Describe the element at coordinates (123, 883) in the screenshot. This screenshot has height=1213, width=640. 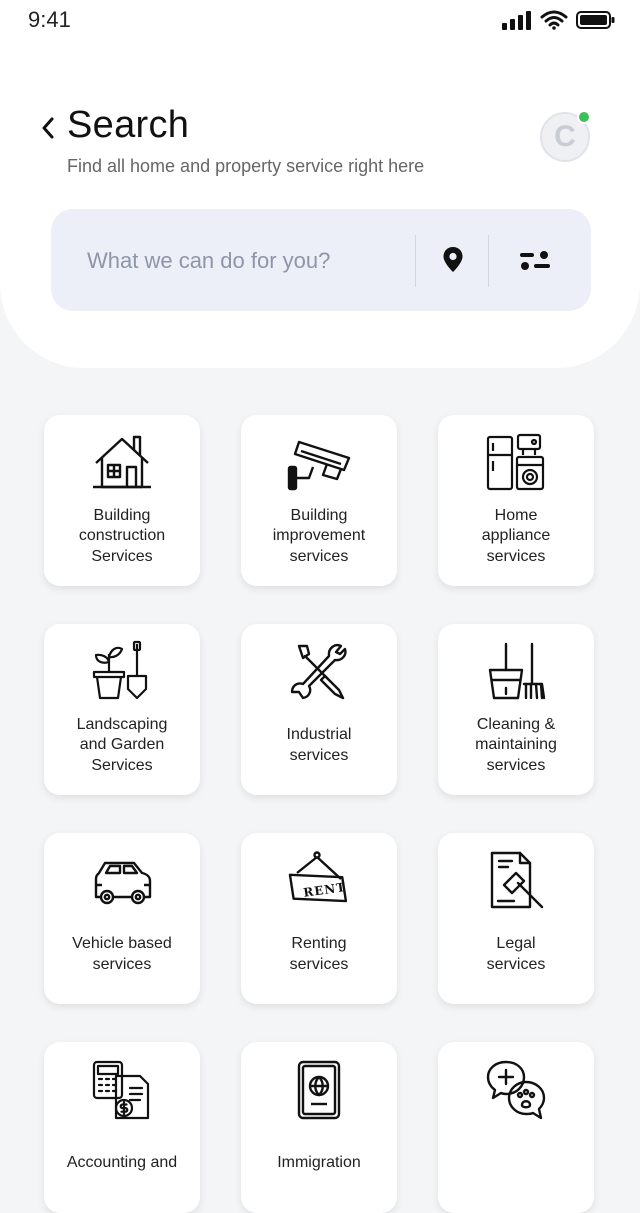
I see `car-icon` at that location.